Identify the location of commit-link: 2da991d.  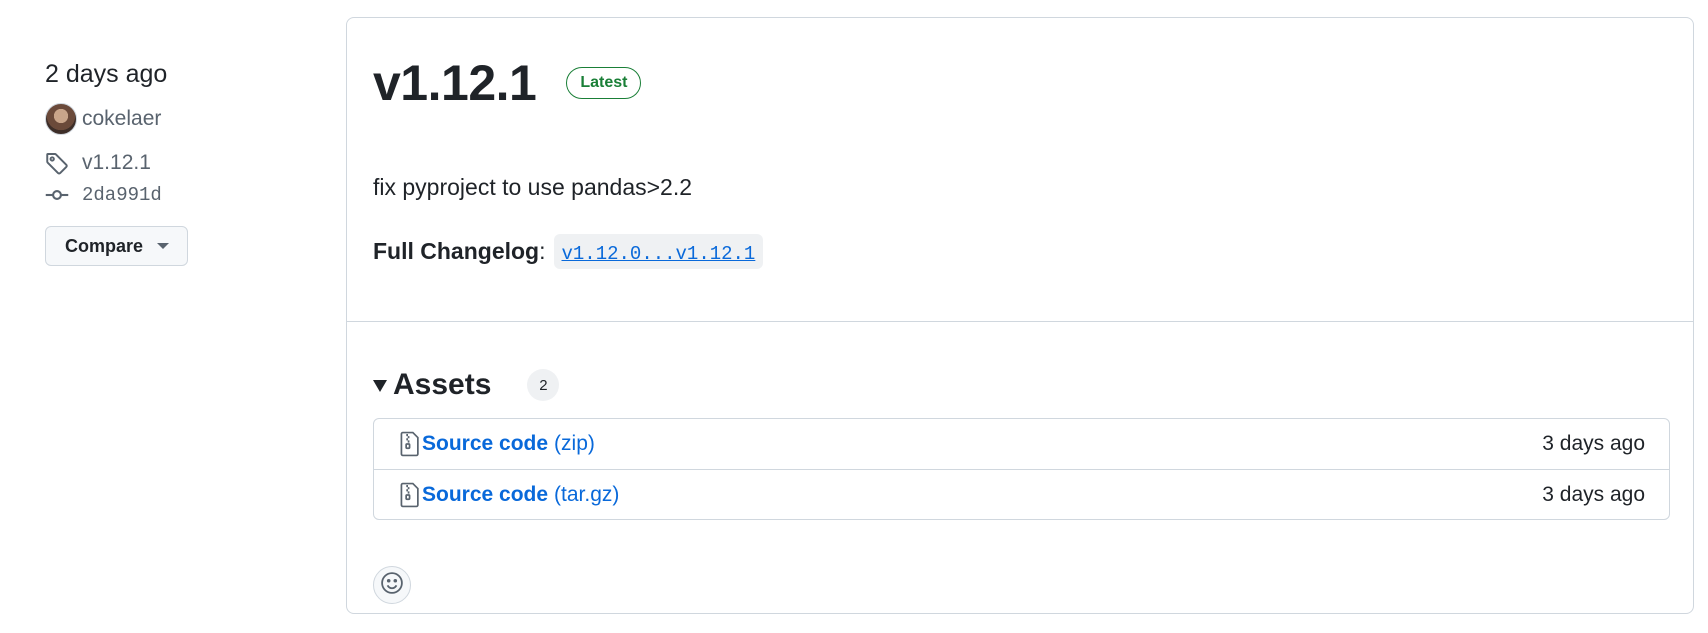
(122, 195).